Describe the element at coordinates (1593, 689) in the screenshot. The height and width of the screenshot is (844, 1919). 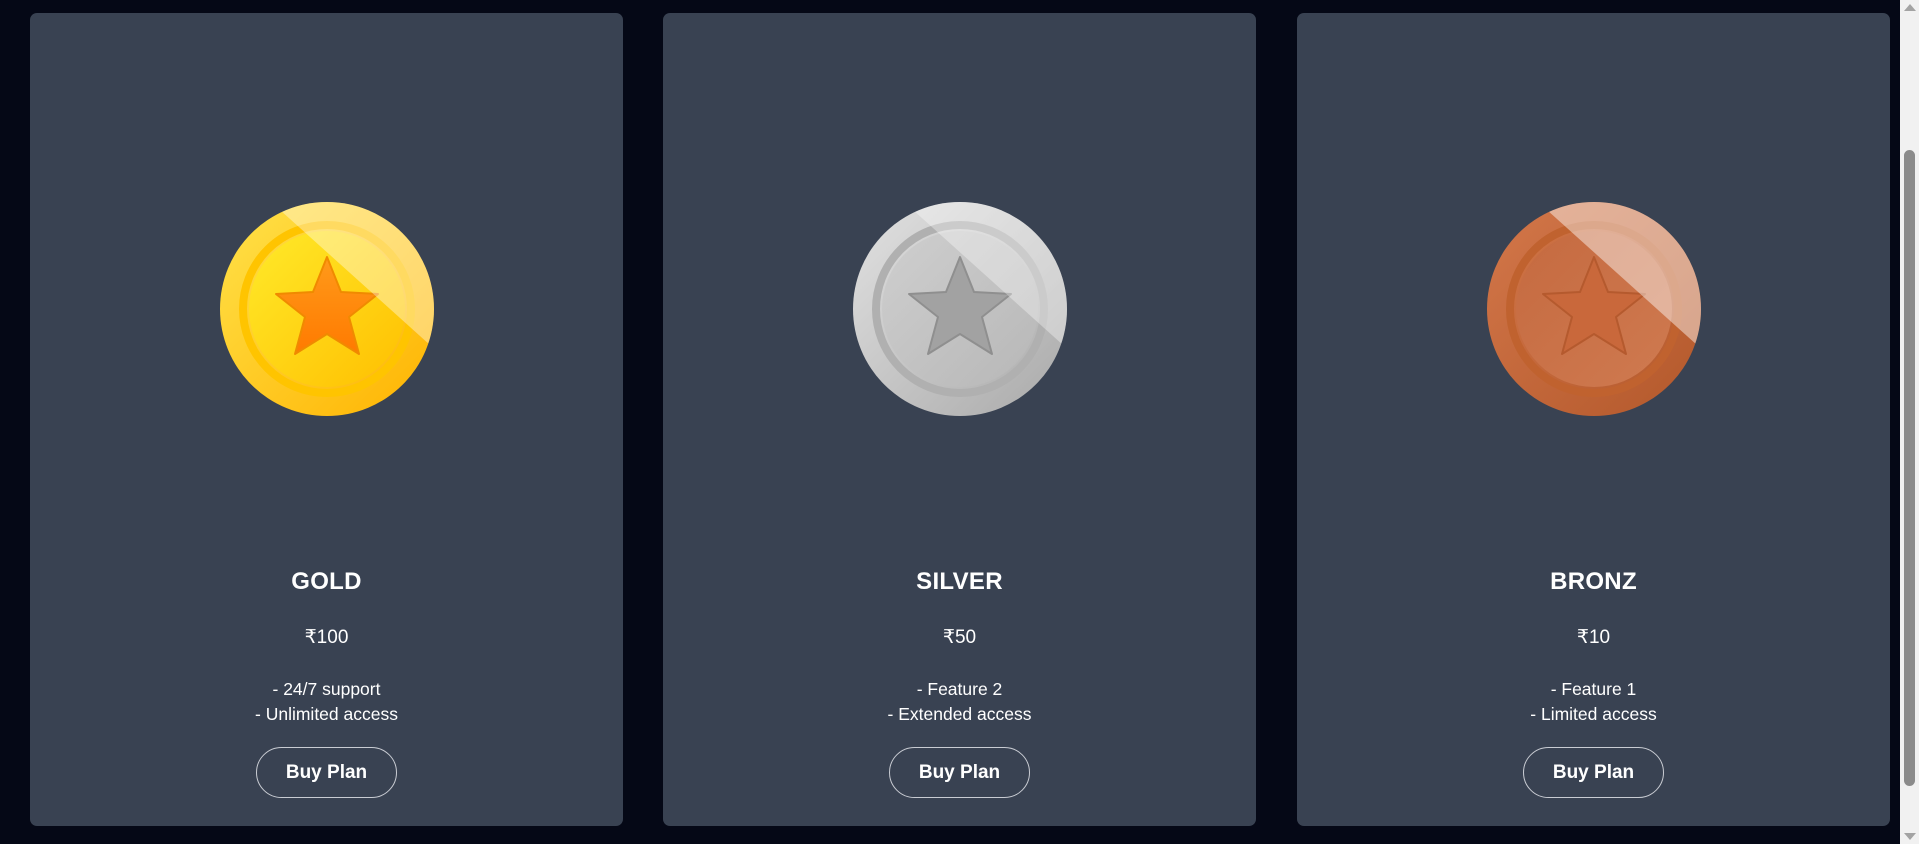
I see `feature-item: - Feature 1` at that location.